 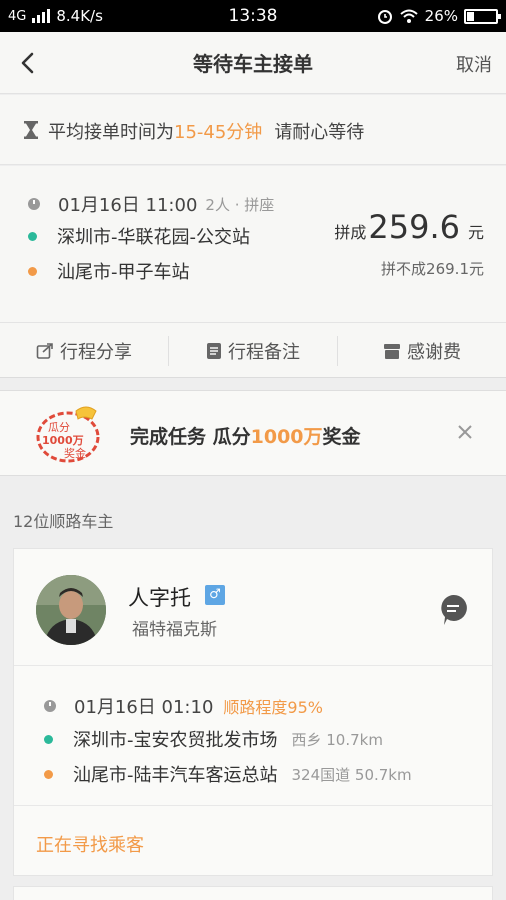 I want to click on promo-highlight: 1000万, so click(x=286, y=437).